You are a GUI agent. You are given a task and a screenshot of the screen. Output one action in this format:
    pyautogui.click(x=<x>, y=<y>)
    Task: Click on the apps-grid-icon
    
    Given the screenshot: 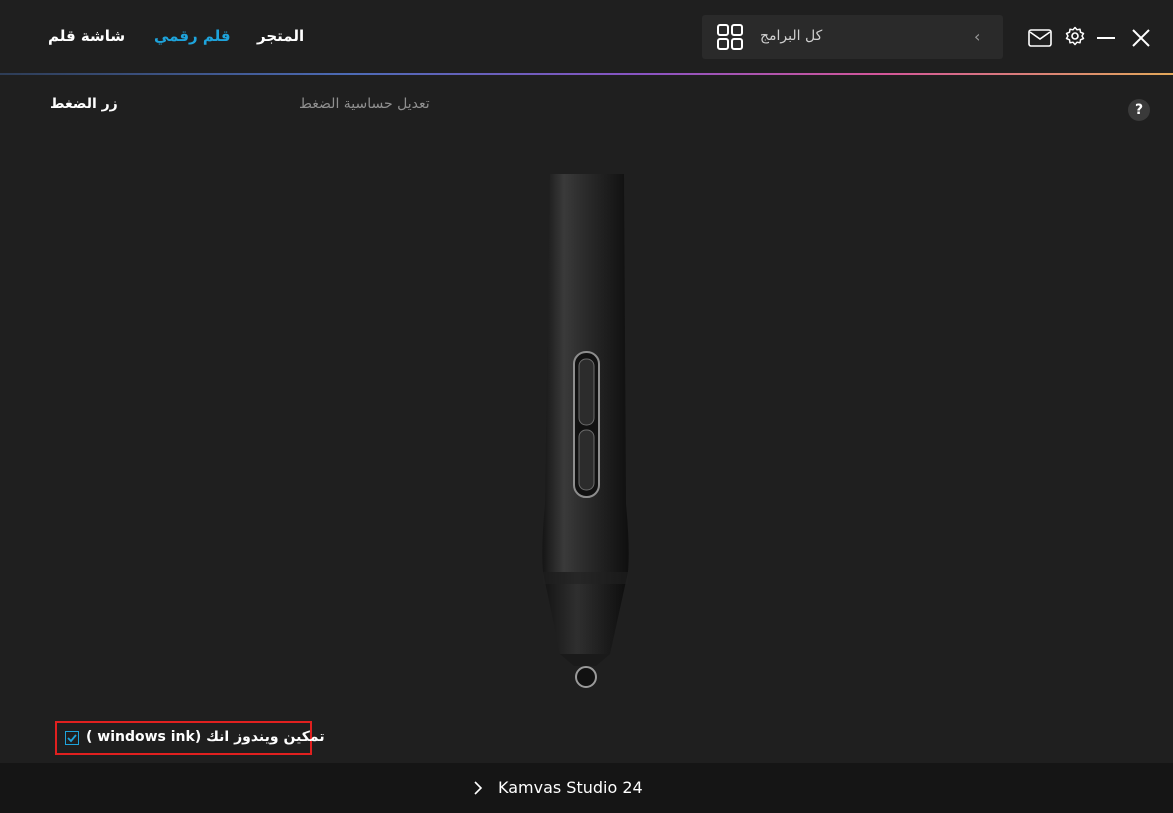 What is the action you would take?
    pyautogui.click(x=730, y=37)
    